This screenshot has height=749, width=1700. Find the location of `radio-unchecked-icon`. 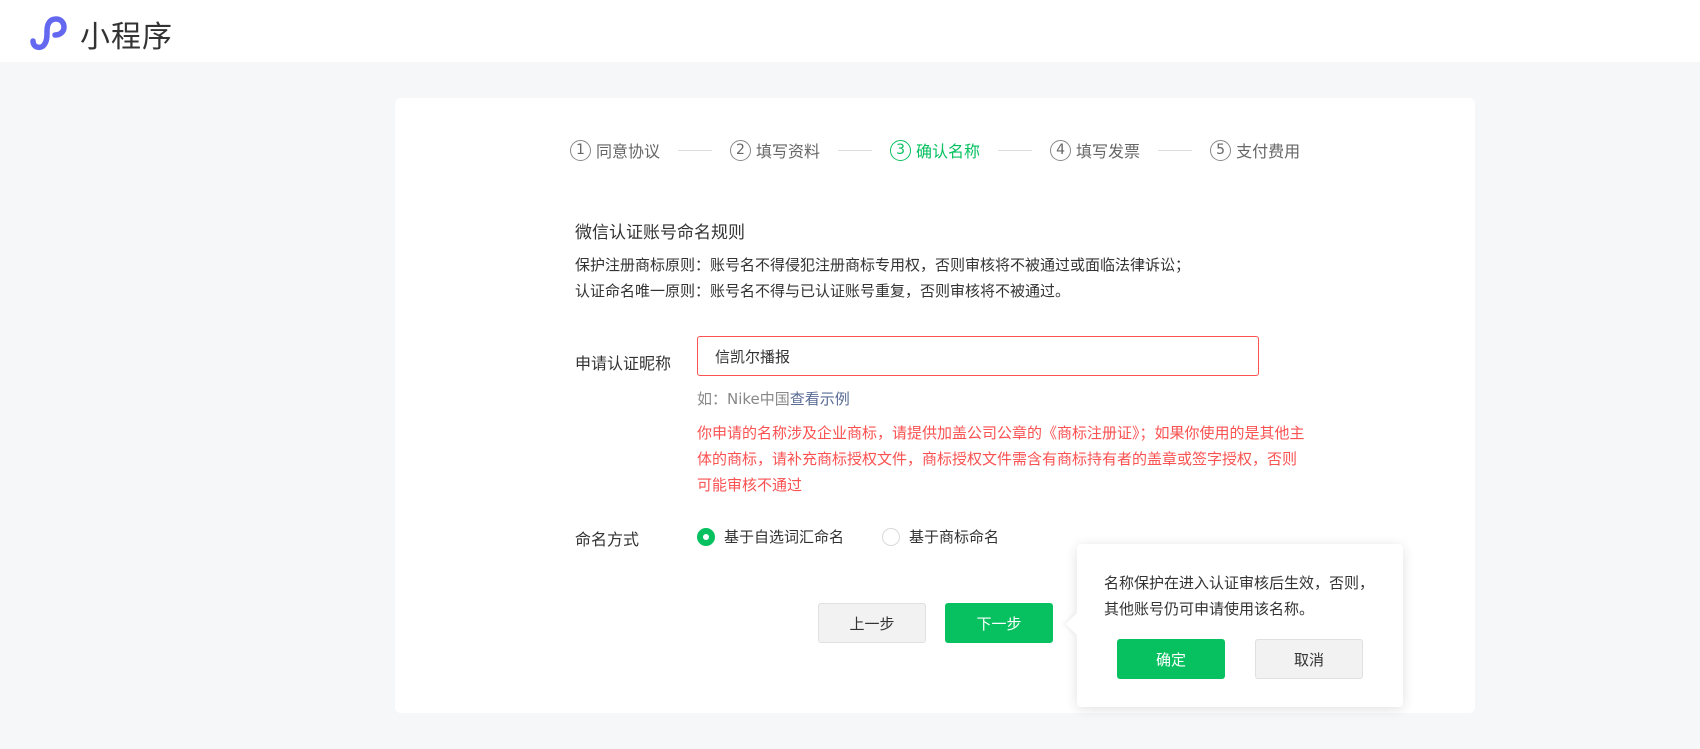

radio-unchecked-icon is located at coordinates (891, 536).